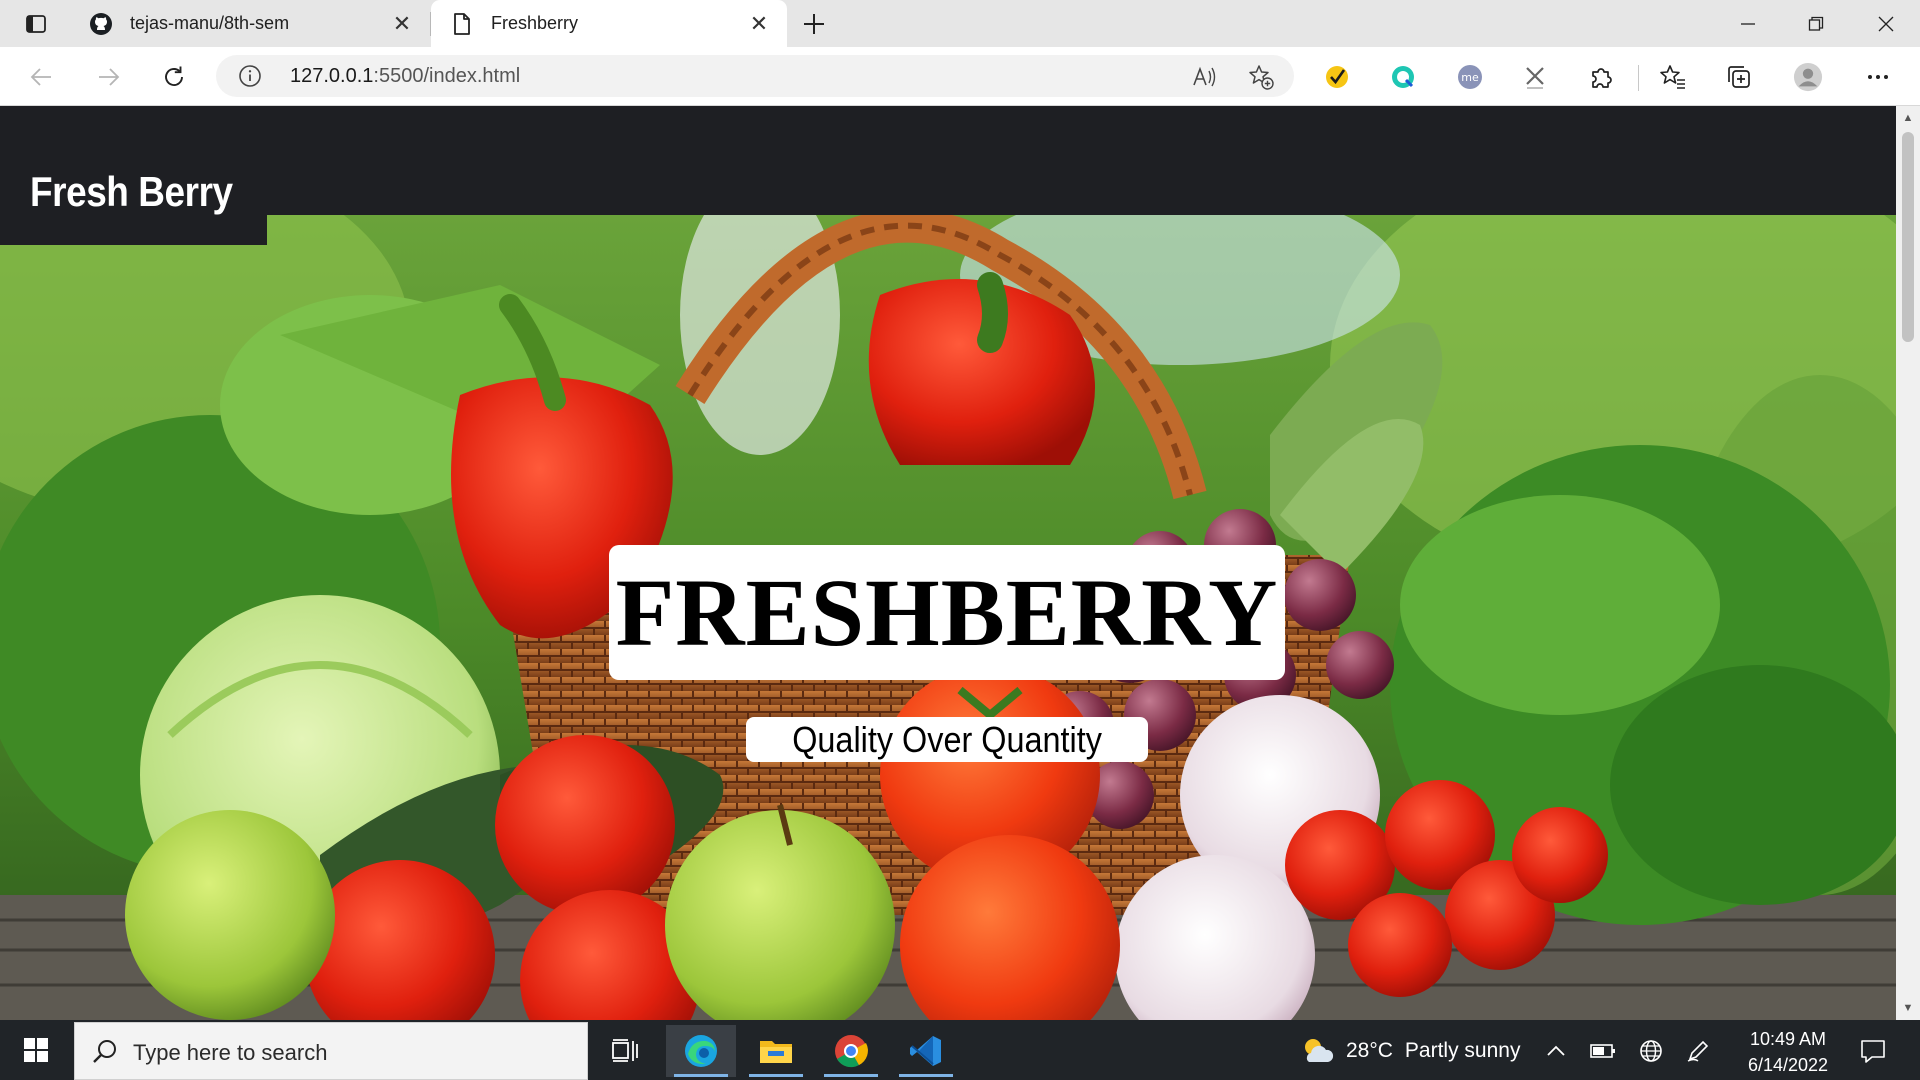  I want to click on arrow-right-icon, so click(109, 77).